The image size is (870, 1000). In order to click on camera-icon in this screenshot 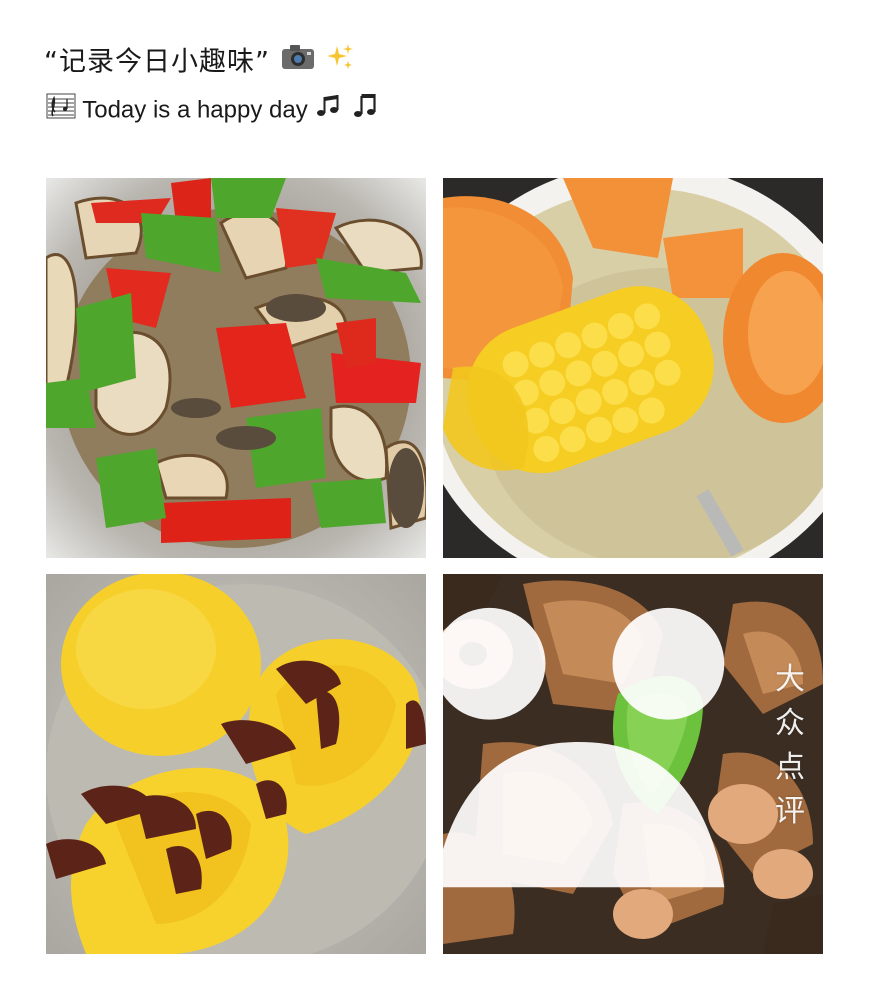, I will do `click(298, 63)`.